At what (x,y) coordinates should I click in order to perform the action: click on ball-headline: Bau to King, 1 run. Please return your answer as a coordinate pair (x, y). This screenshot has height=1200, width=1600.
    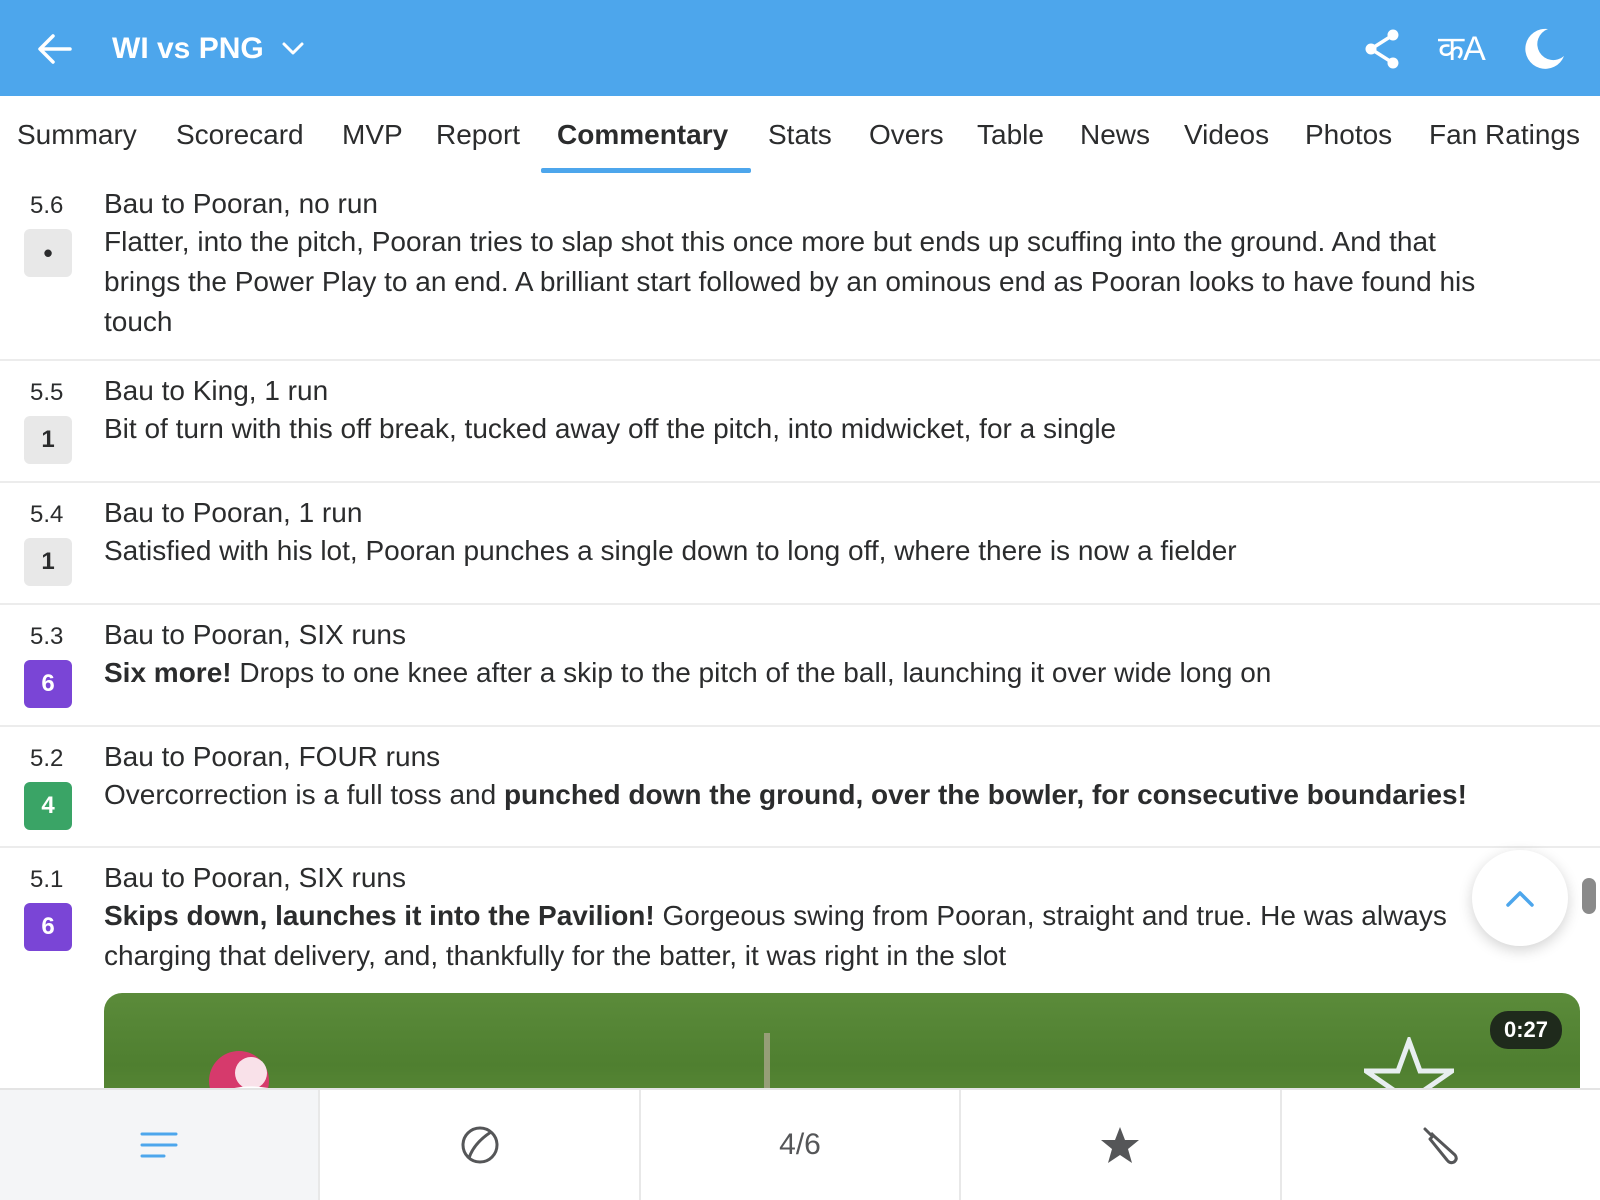
    Looking at the image, I should click on (216, 390).